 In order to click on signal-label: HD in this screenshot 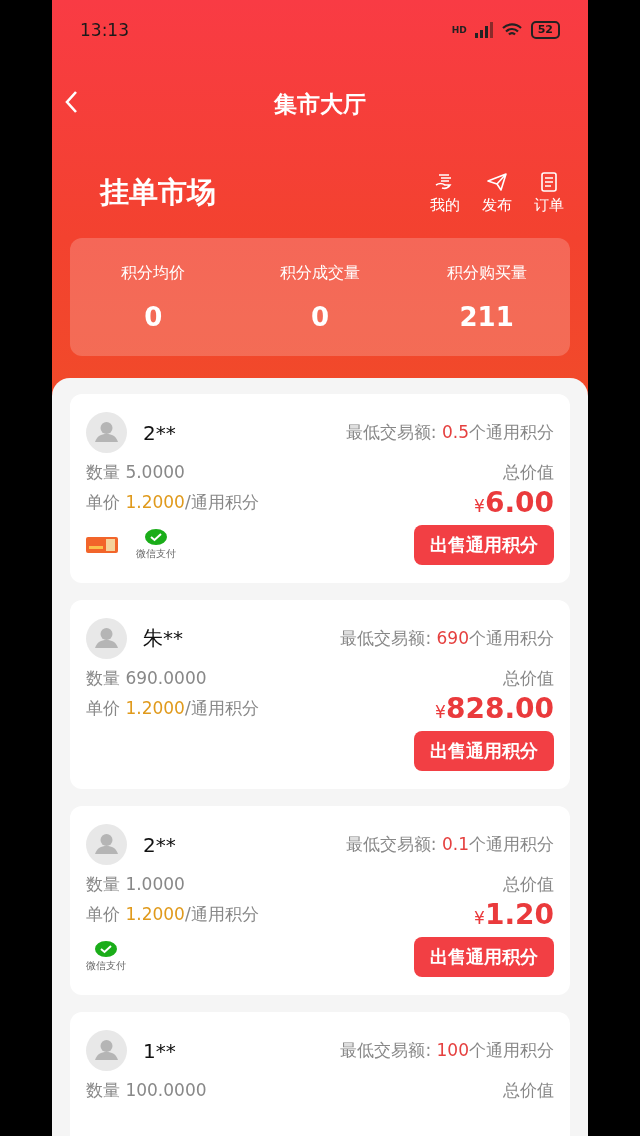, I will do `click(459, 30)`.